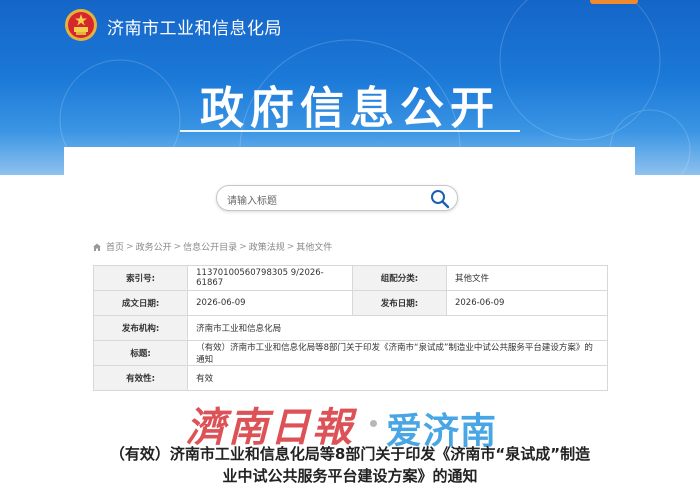 The width and height of the screenshot is (700, 496). What do you see at coordinates (399, 278) in the screenshot?
I see `category-label: 组配分类:` at bounding box center [399, 278].